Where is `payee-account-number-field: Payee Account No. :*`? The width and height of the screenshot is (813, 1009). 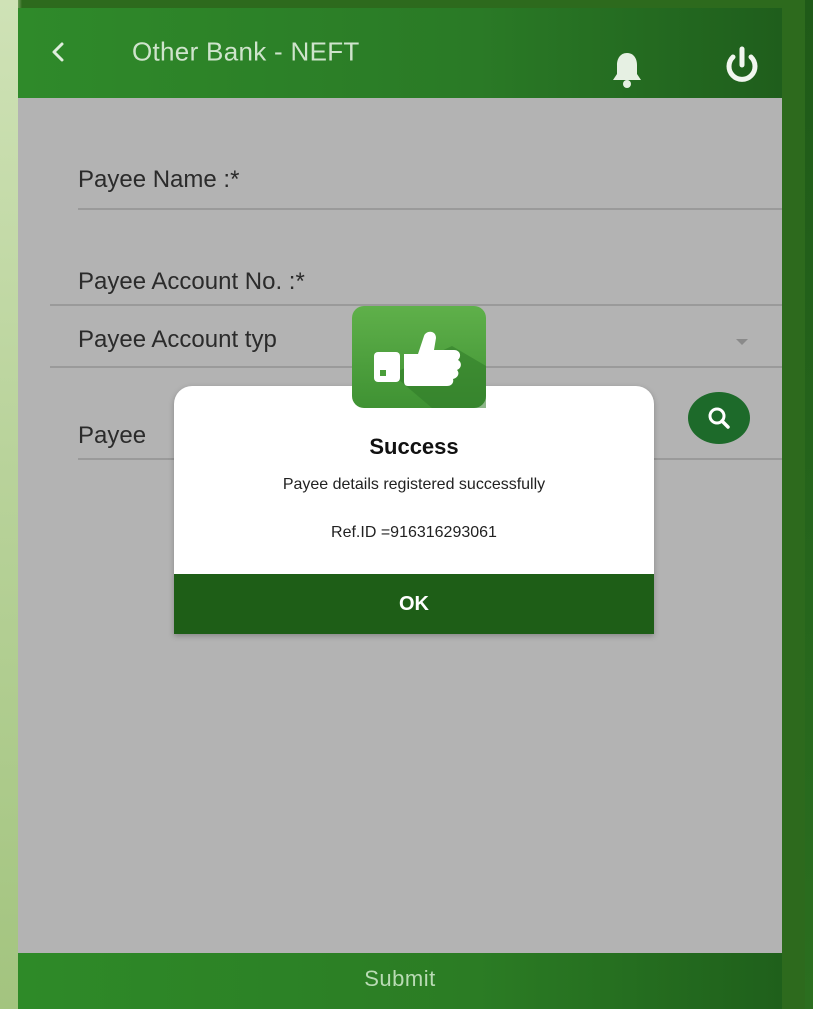
payee-account-number-field: Payee Account No. :* is located at coordinates (191, 282).